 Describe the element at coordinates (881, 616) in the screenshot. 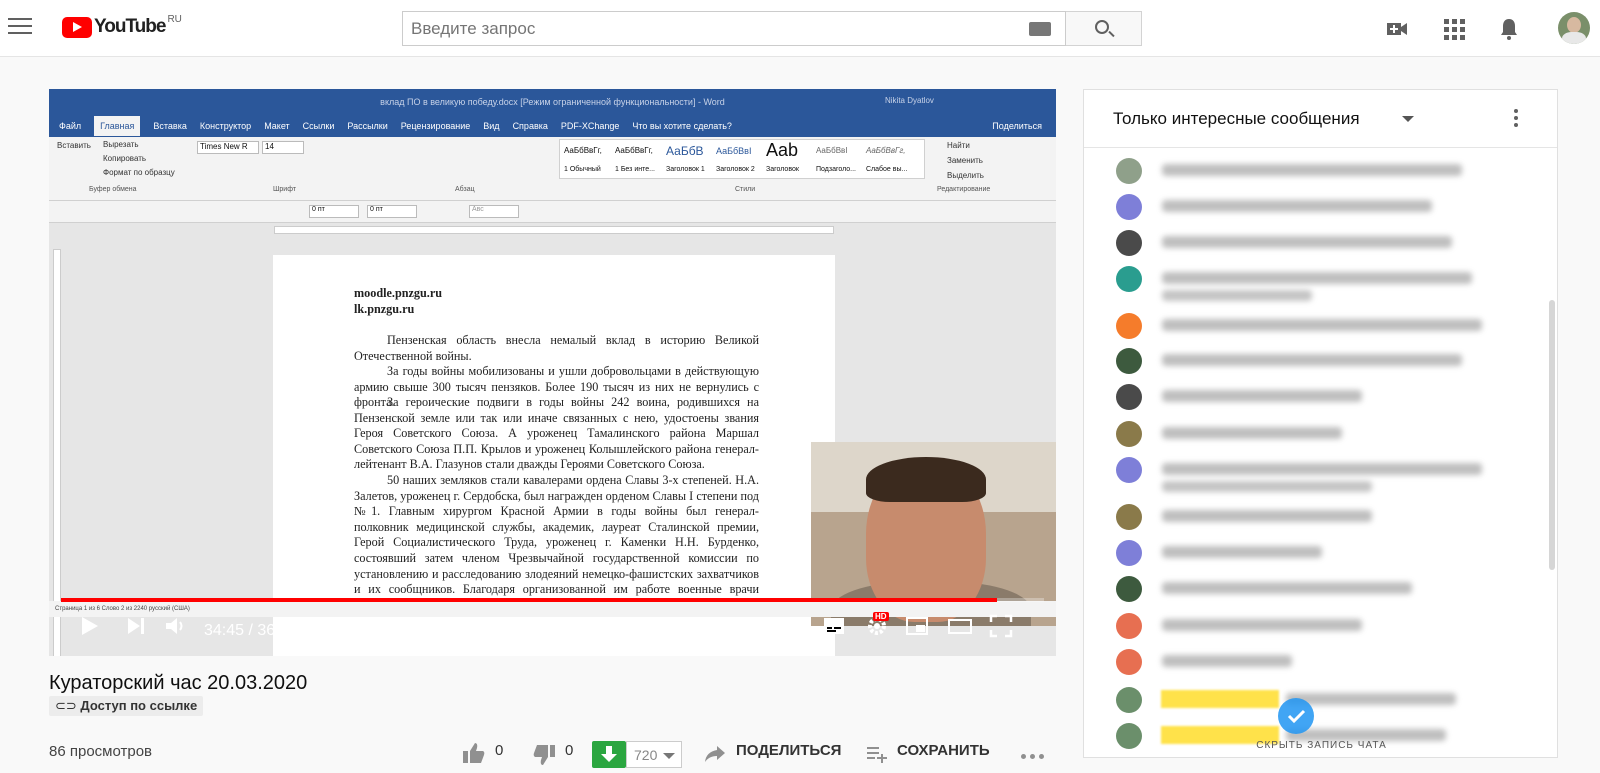

I see `hd-badge: HD` at that location.